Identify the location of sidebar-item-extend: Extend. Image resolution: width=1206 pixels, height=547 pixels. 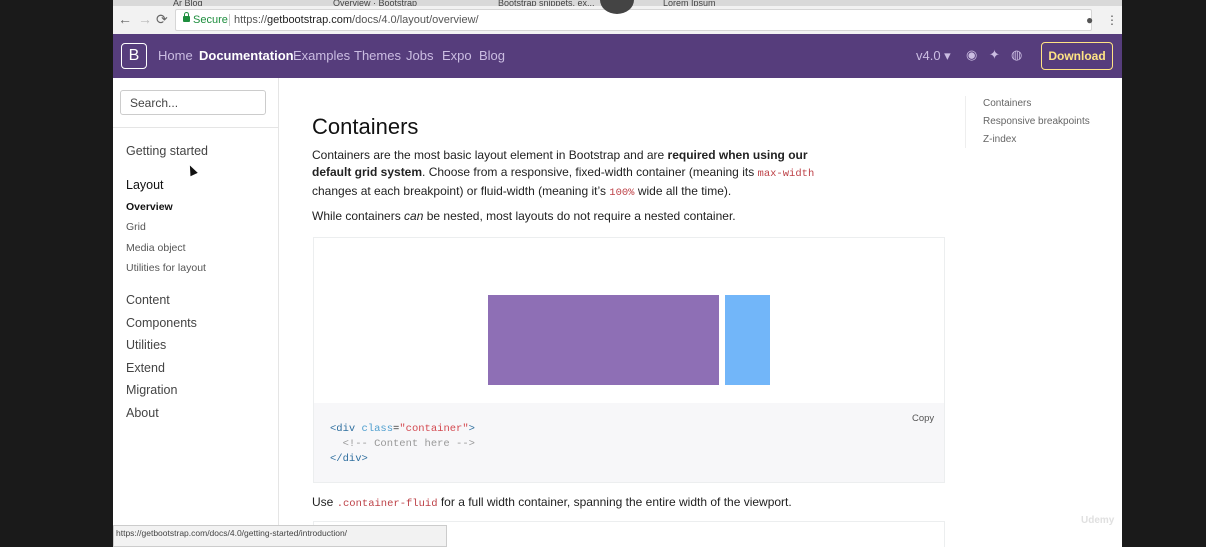
(145, 368).